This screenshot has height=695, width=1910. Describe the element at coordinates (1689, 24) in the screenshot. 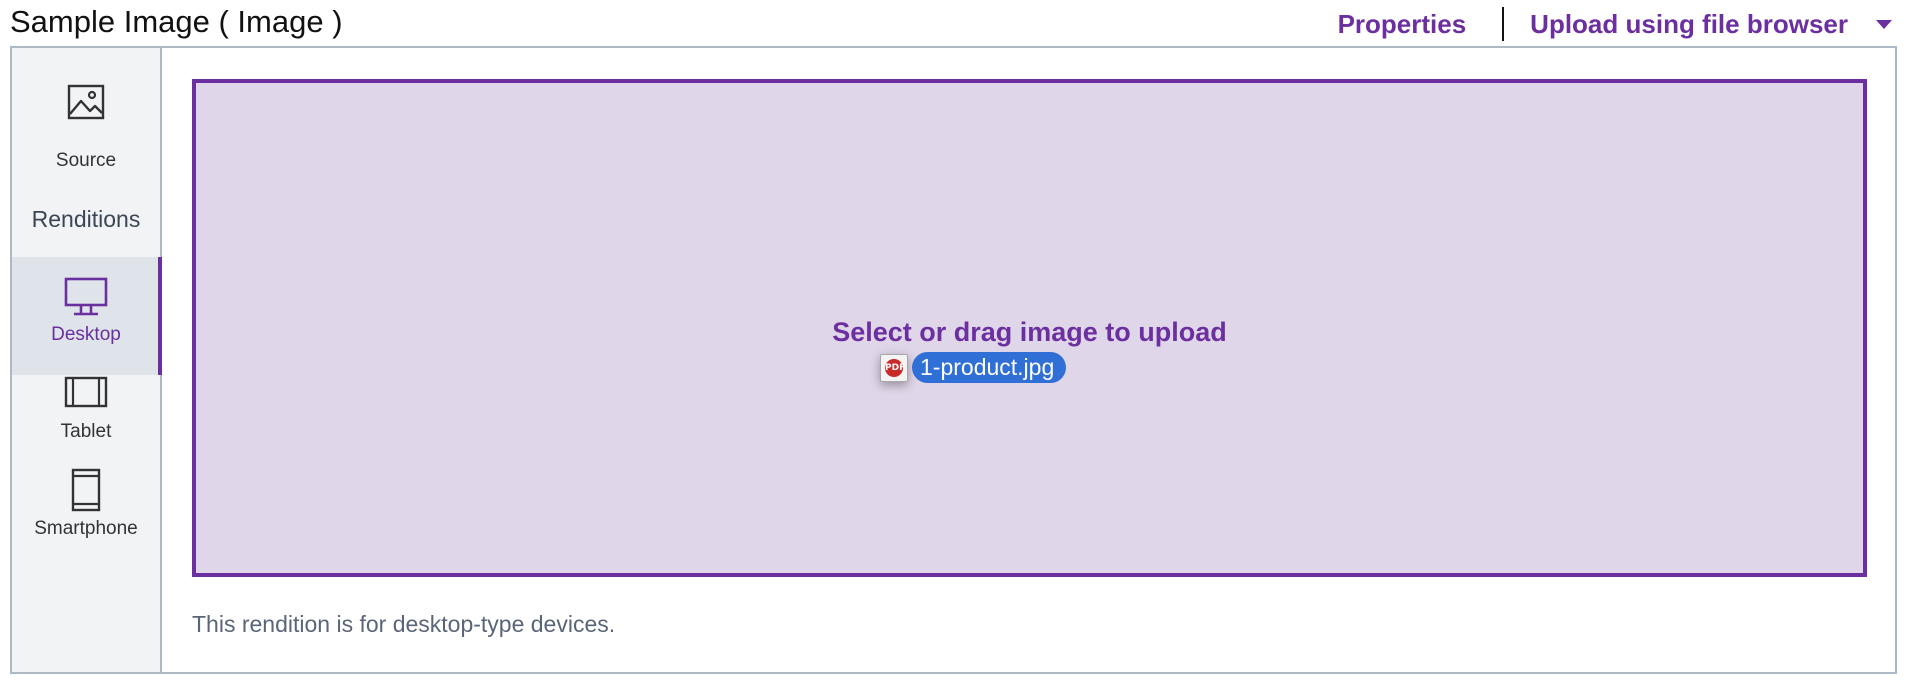

I see `upload-file-browser-link: Upload using file browser` at that location.